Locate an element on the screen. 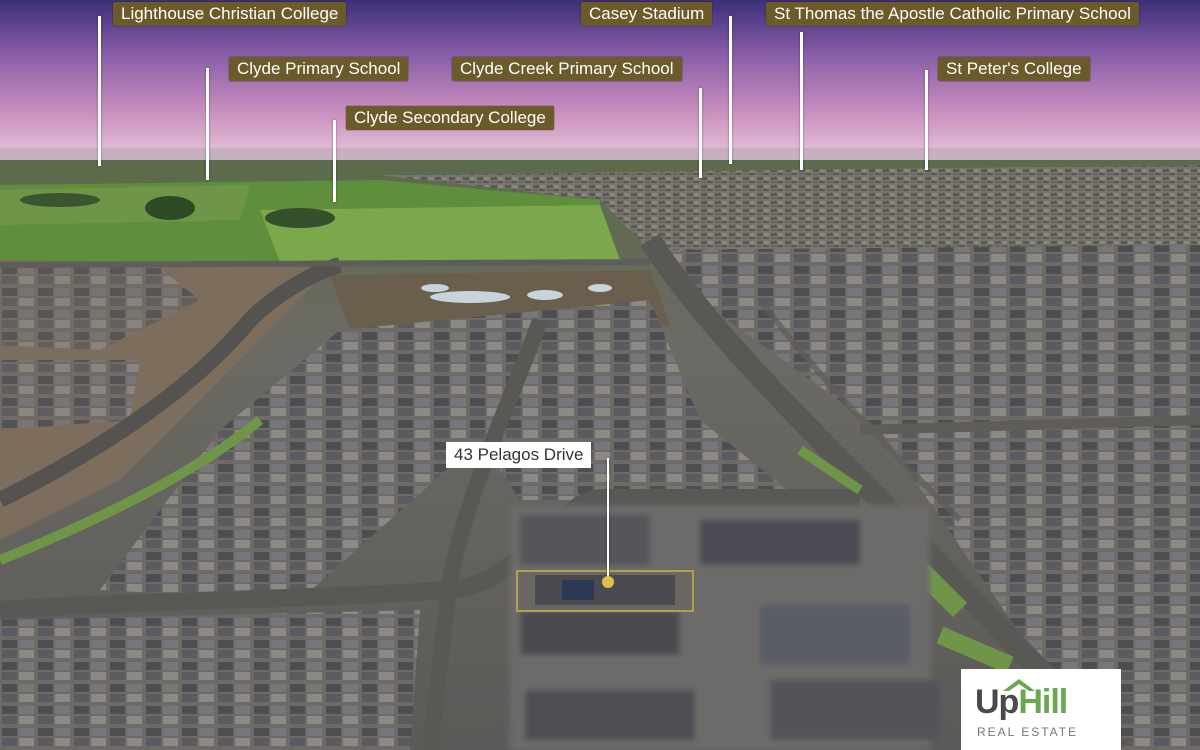 This screenshot has height=750, width=1200. uphill-logo: UpHill REAL ESTATE is located at coordinates (1041, 709).